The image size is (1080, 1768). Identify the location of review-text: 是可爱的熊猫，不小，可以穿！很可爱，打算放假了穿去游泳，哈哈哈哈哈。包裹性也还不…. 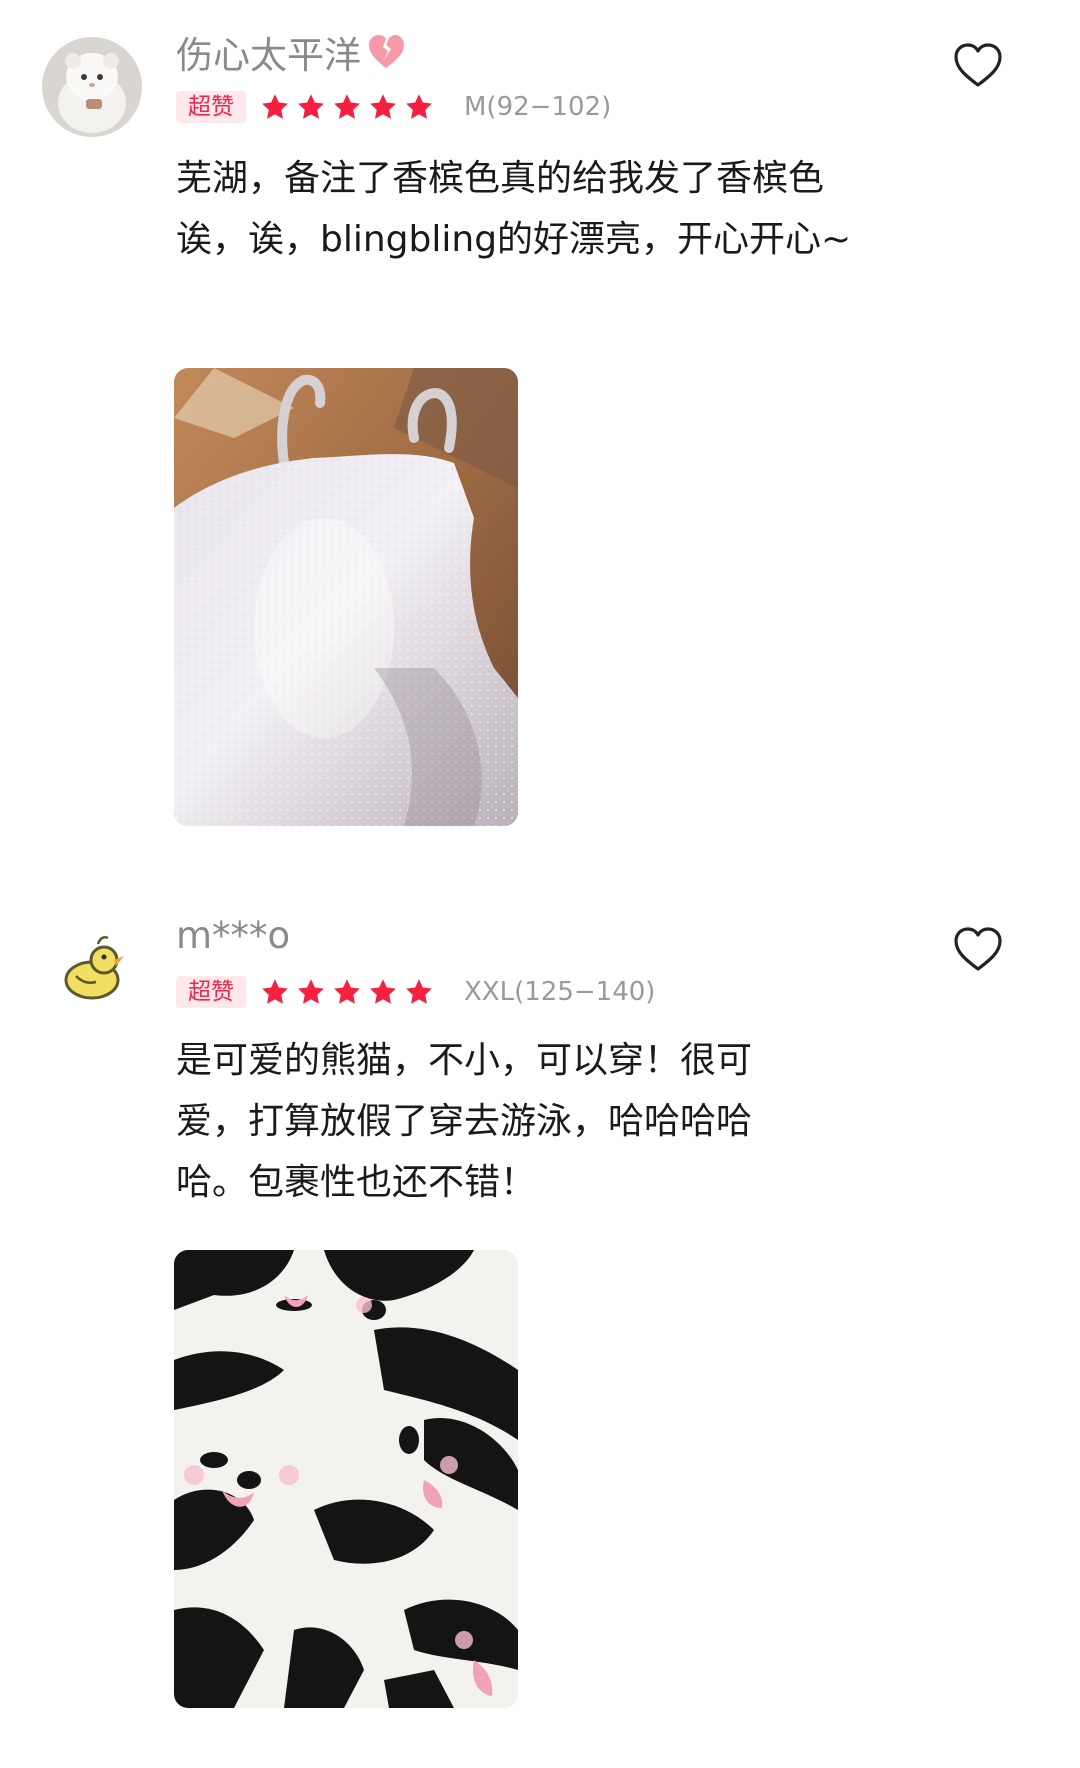
(464, 1121).